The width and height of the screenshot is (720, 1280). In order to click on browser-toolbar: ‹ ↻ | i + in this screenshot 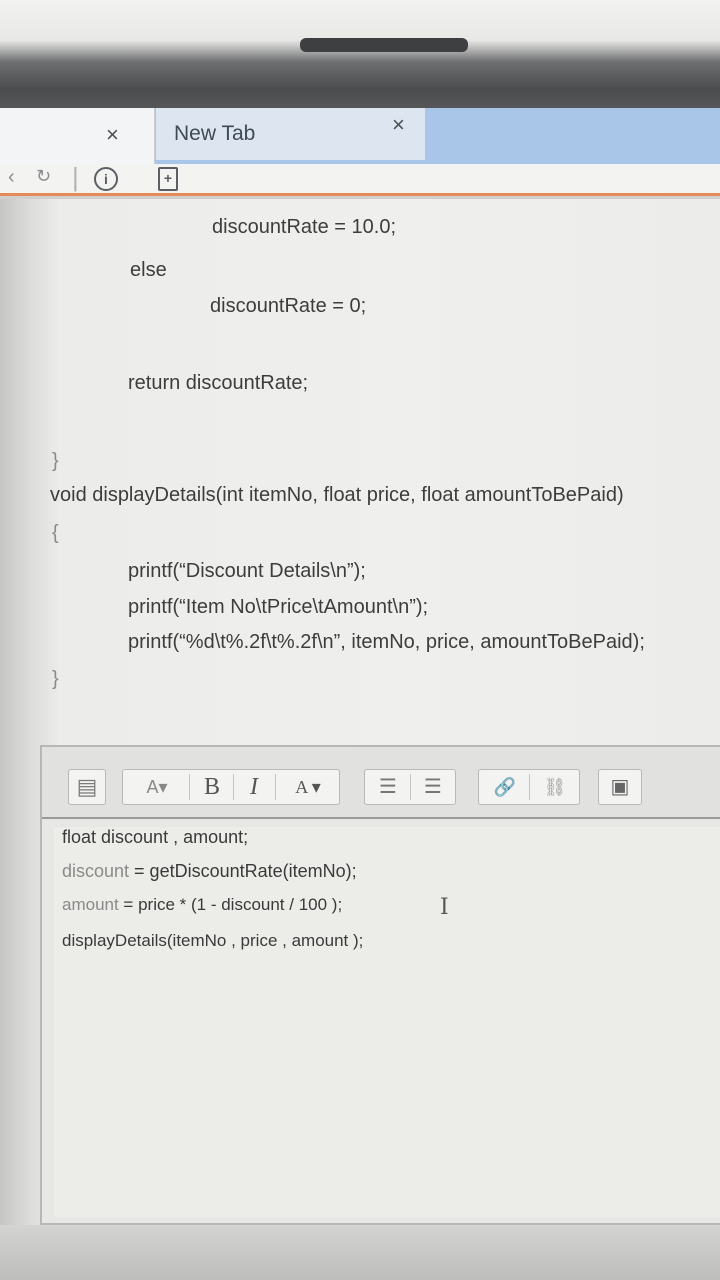, I will do `click(360, 180)`.